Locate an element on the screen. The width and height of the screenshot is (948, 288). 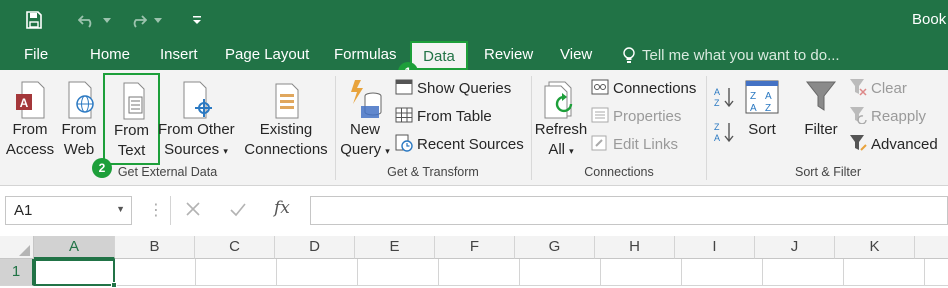
from-access-button: A From Access is located at coordinates (30, 119).